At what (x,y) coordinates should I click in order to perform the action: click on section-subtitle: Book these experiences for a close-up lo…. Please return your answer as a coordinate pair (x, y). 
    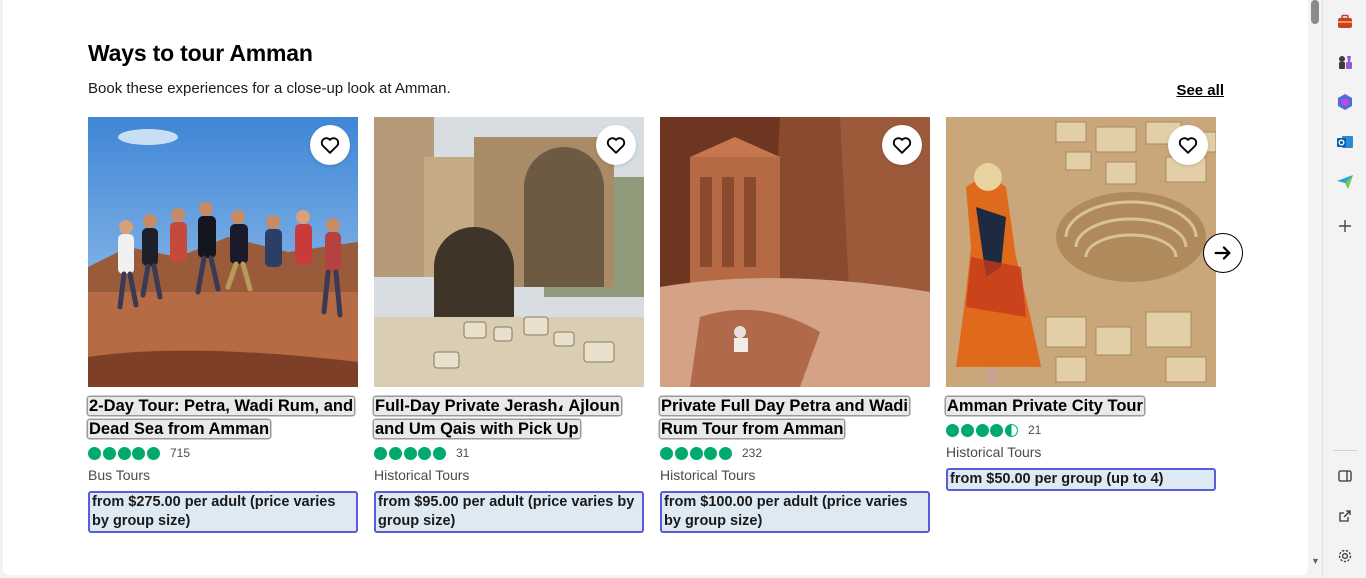
    Looking at the image, I should click on (269, 88).